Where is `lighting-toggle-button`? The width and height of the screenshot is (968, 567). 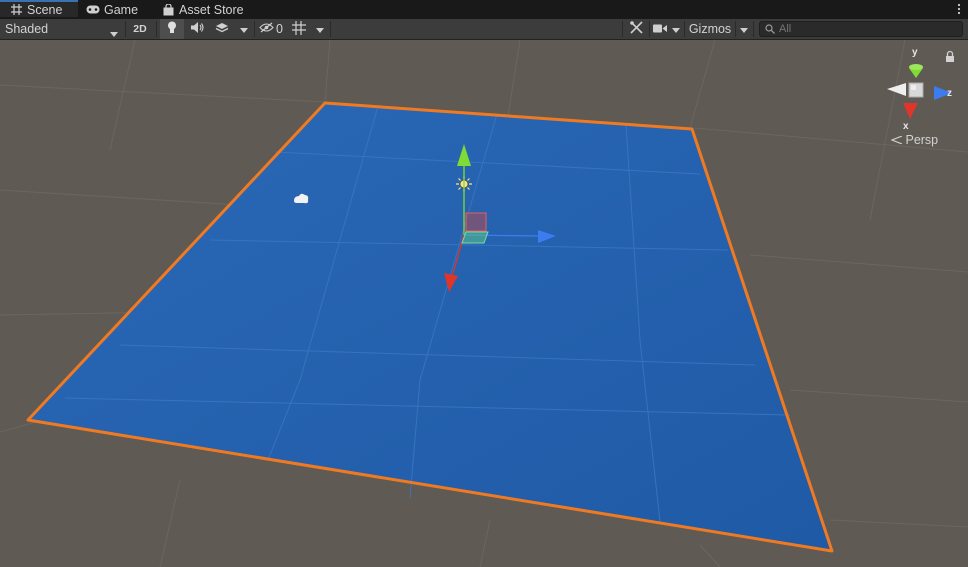
lighting-toggle-button is located at coordinates (172, 29).